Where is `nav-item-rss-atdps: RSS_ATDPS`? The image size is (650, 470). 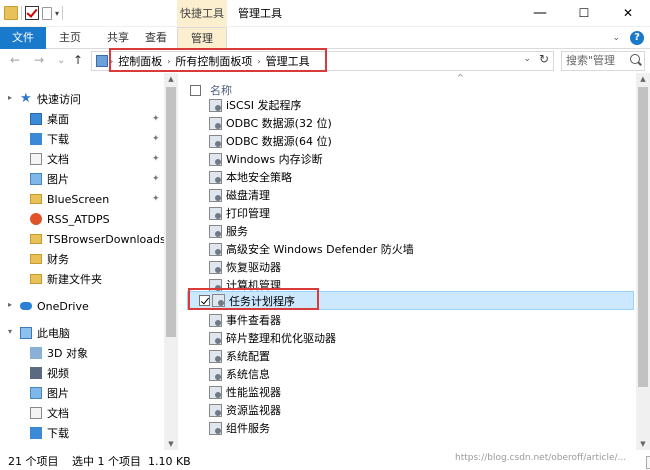
nav-item-rss-atdps: RSS_ATDPS is located at coordinates (104, 219).